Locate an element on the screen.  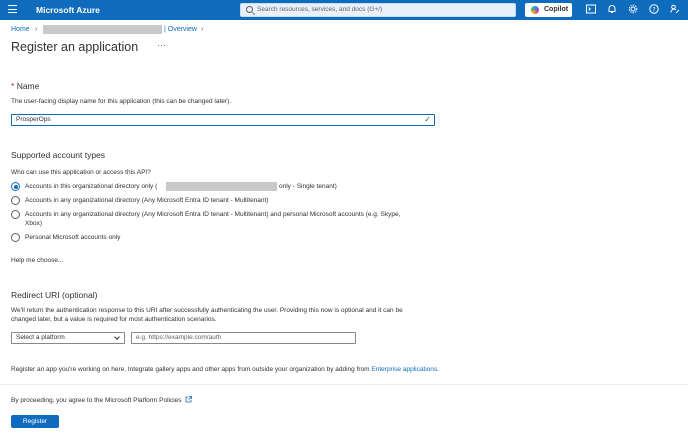
register-button: Register is located at coordinates (35, 421).